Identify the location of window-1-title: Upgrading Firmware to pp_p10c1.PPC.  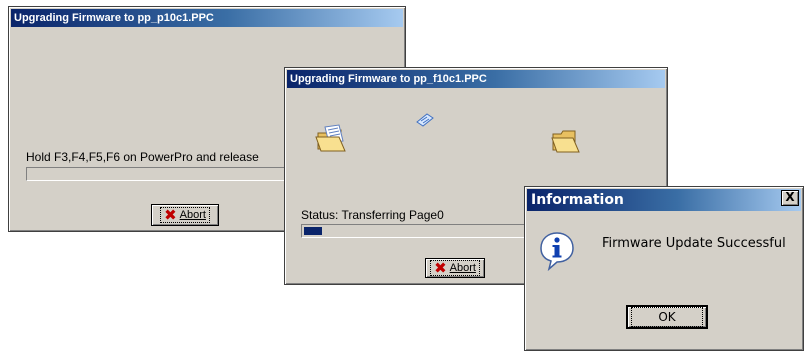
(207, 18).